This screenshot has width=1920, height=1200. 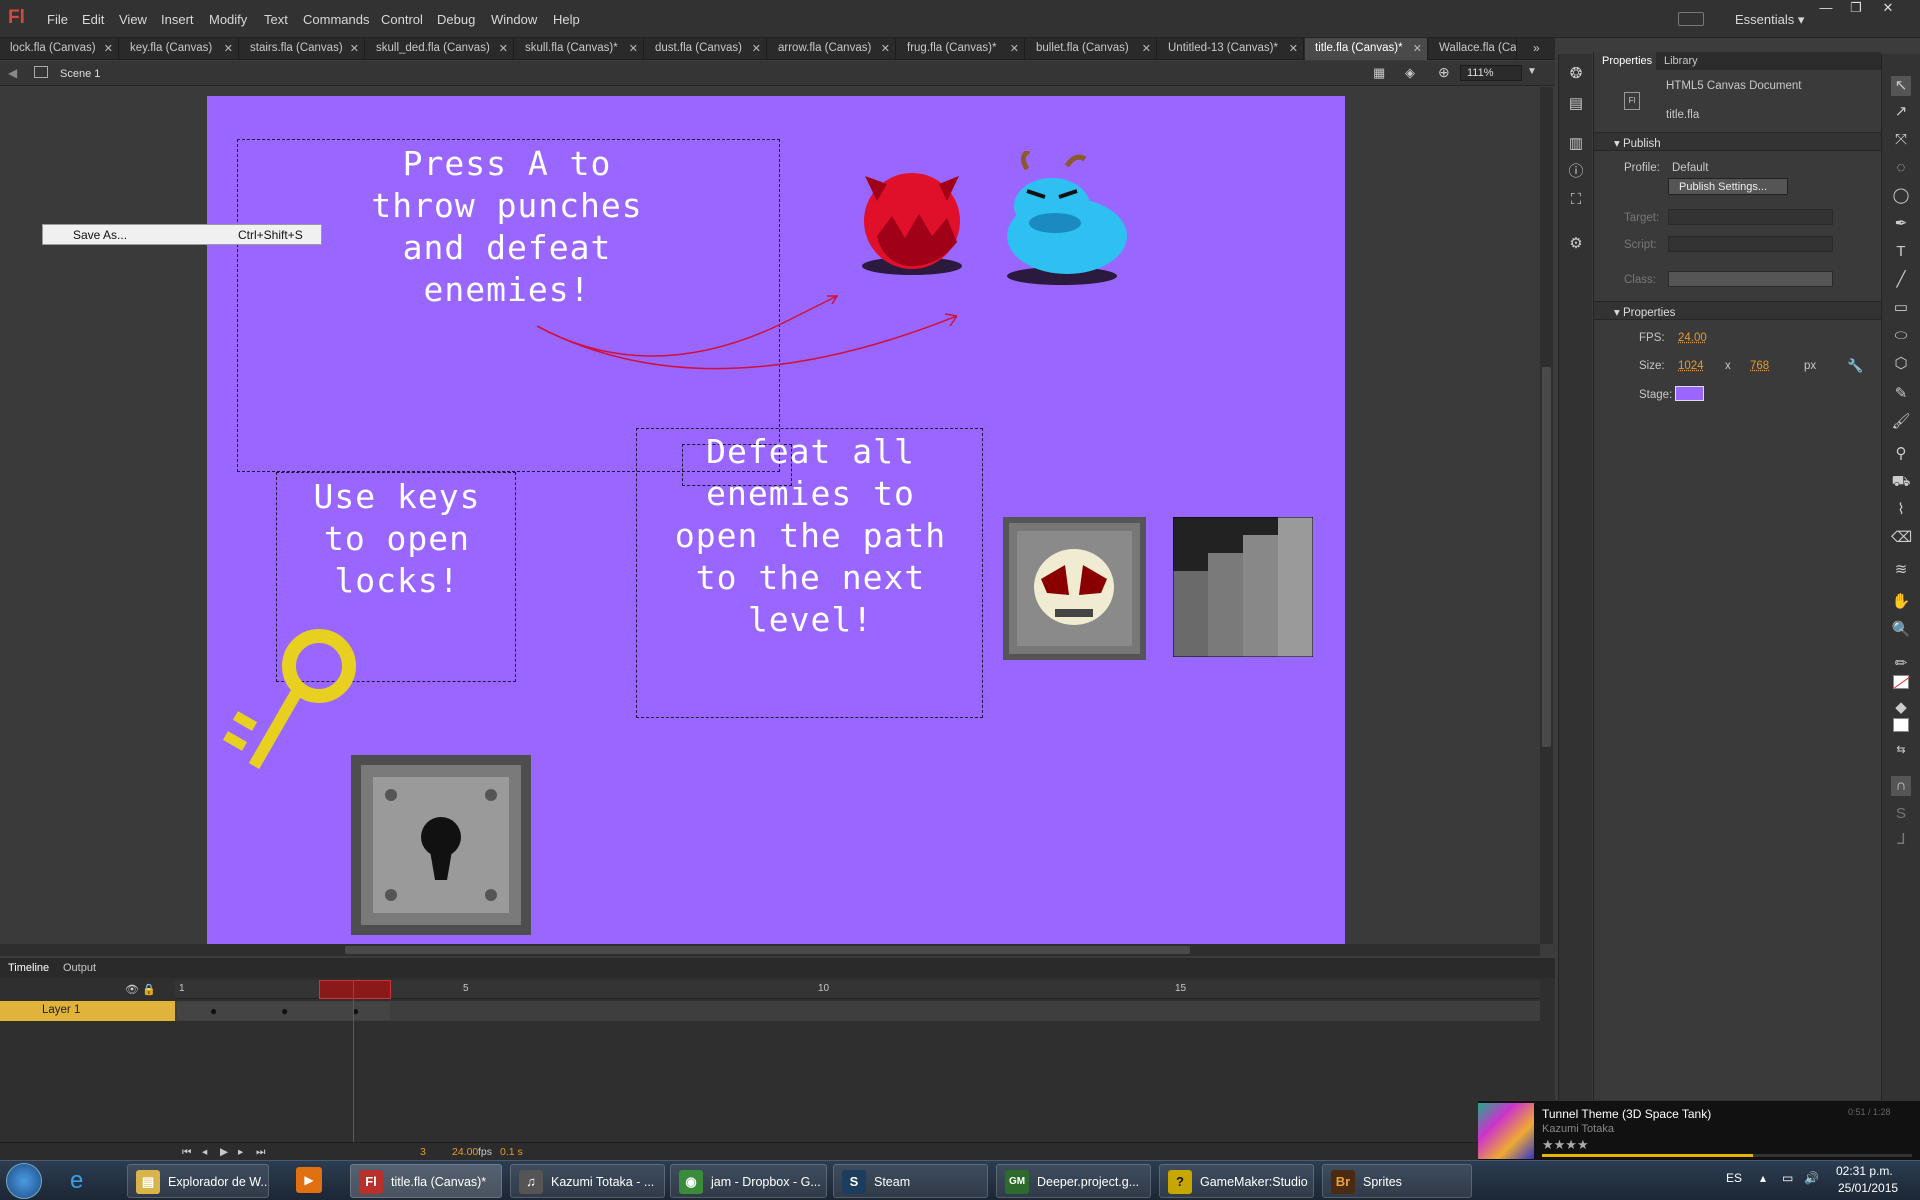 What do you see at coordinates (133, 19) in the screenshot?
I see `menu-view: View` at bounding box center [133, 19].